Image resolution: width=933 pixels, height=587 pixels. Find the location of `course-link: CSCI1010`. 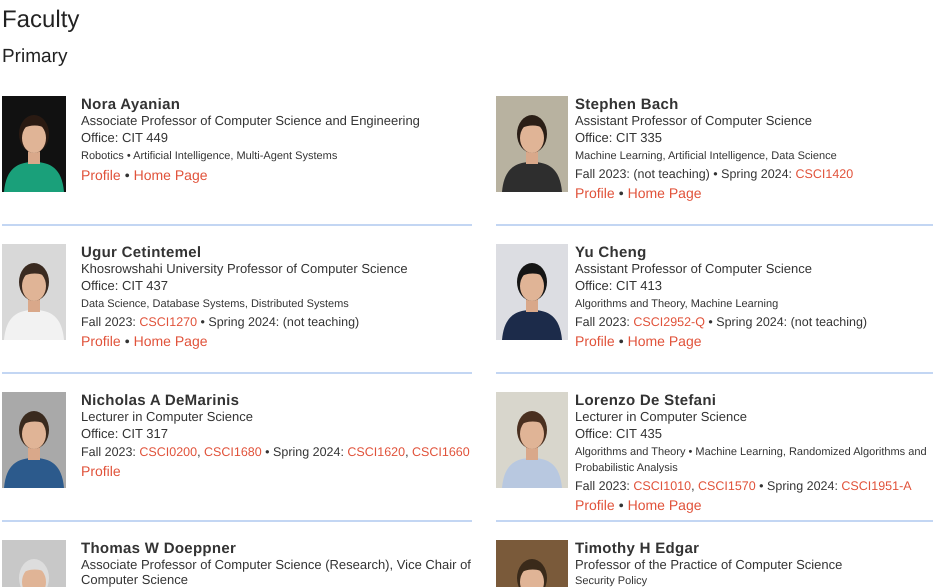

course-link: CSCI1010 is located at coordinates (662, 486).